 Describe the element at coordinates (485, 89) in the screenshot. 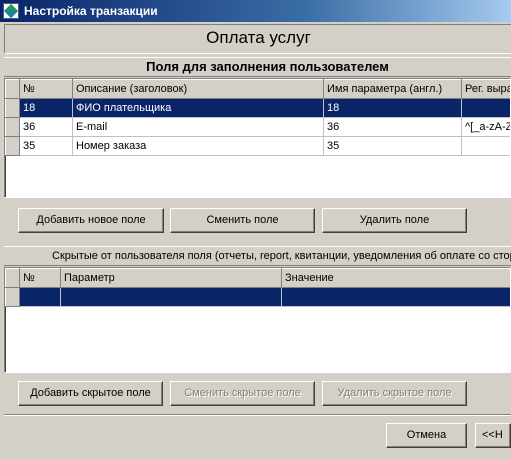

I see `column-header-regex: Рег. выра` at that location.